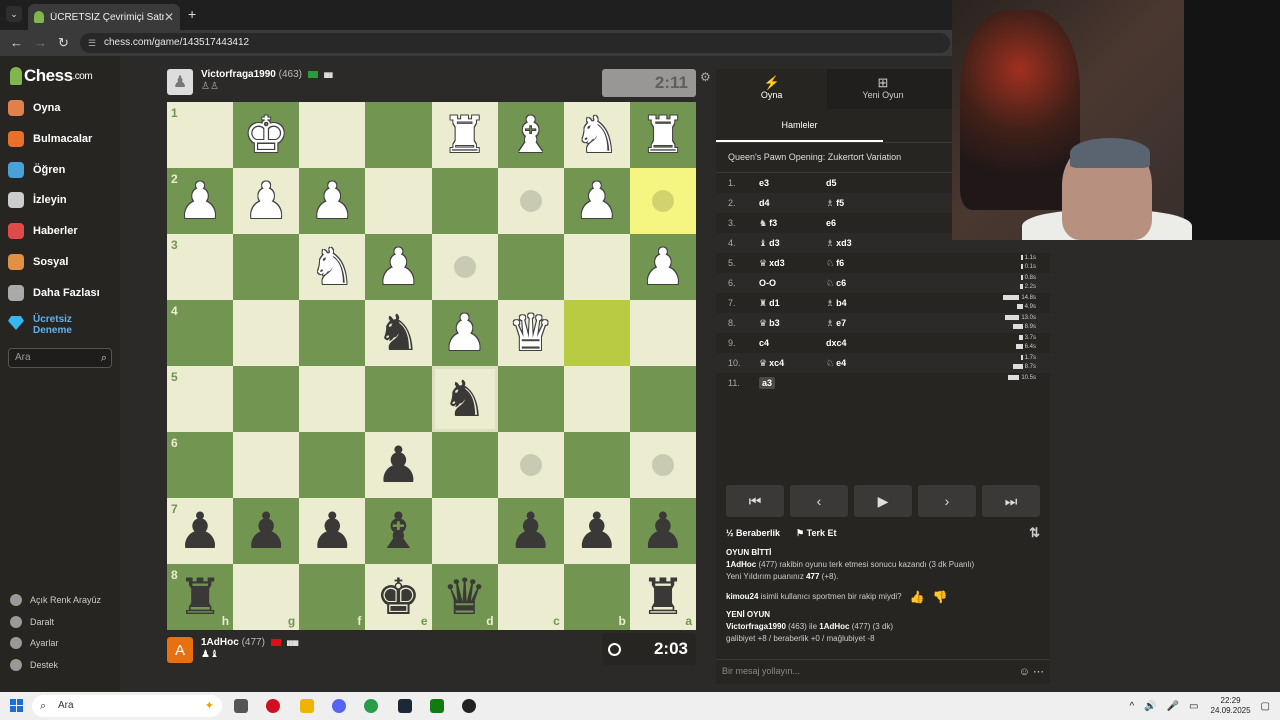 Image resolution: width=1280 pixels, height=720 pixels. I want to click on previous-move-button: ‹, so click(819, 501).